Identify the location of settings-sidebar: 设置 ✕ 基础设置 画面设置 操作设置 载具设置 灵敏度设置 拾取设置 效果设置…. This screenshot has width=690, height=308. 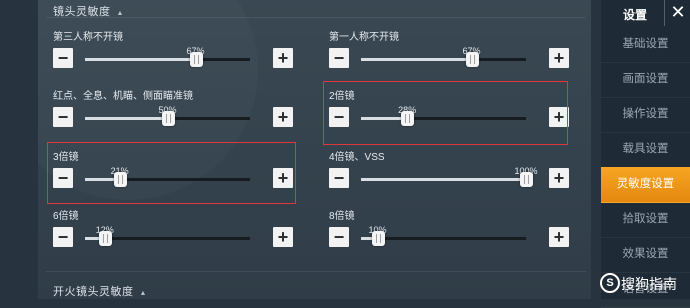
(645, 154).